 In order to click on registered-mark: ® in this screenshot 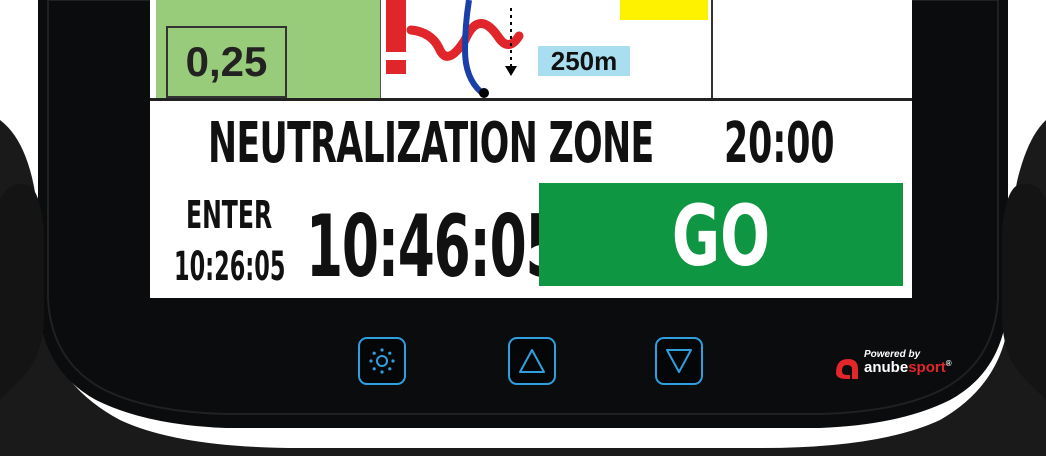, I will do `click(948, 363)`.